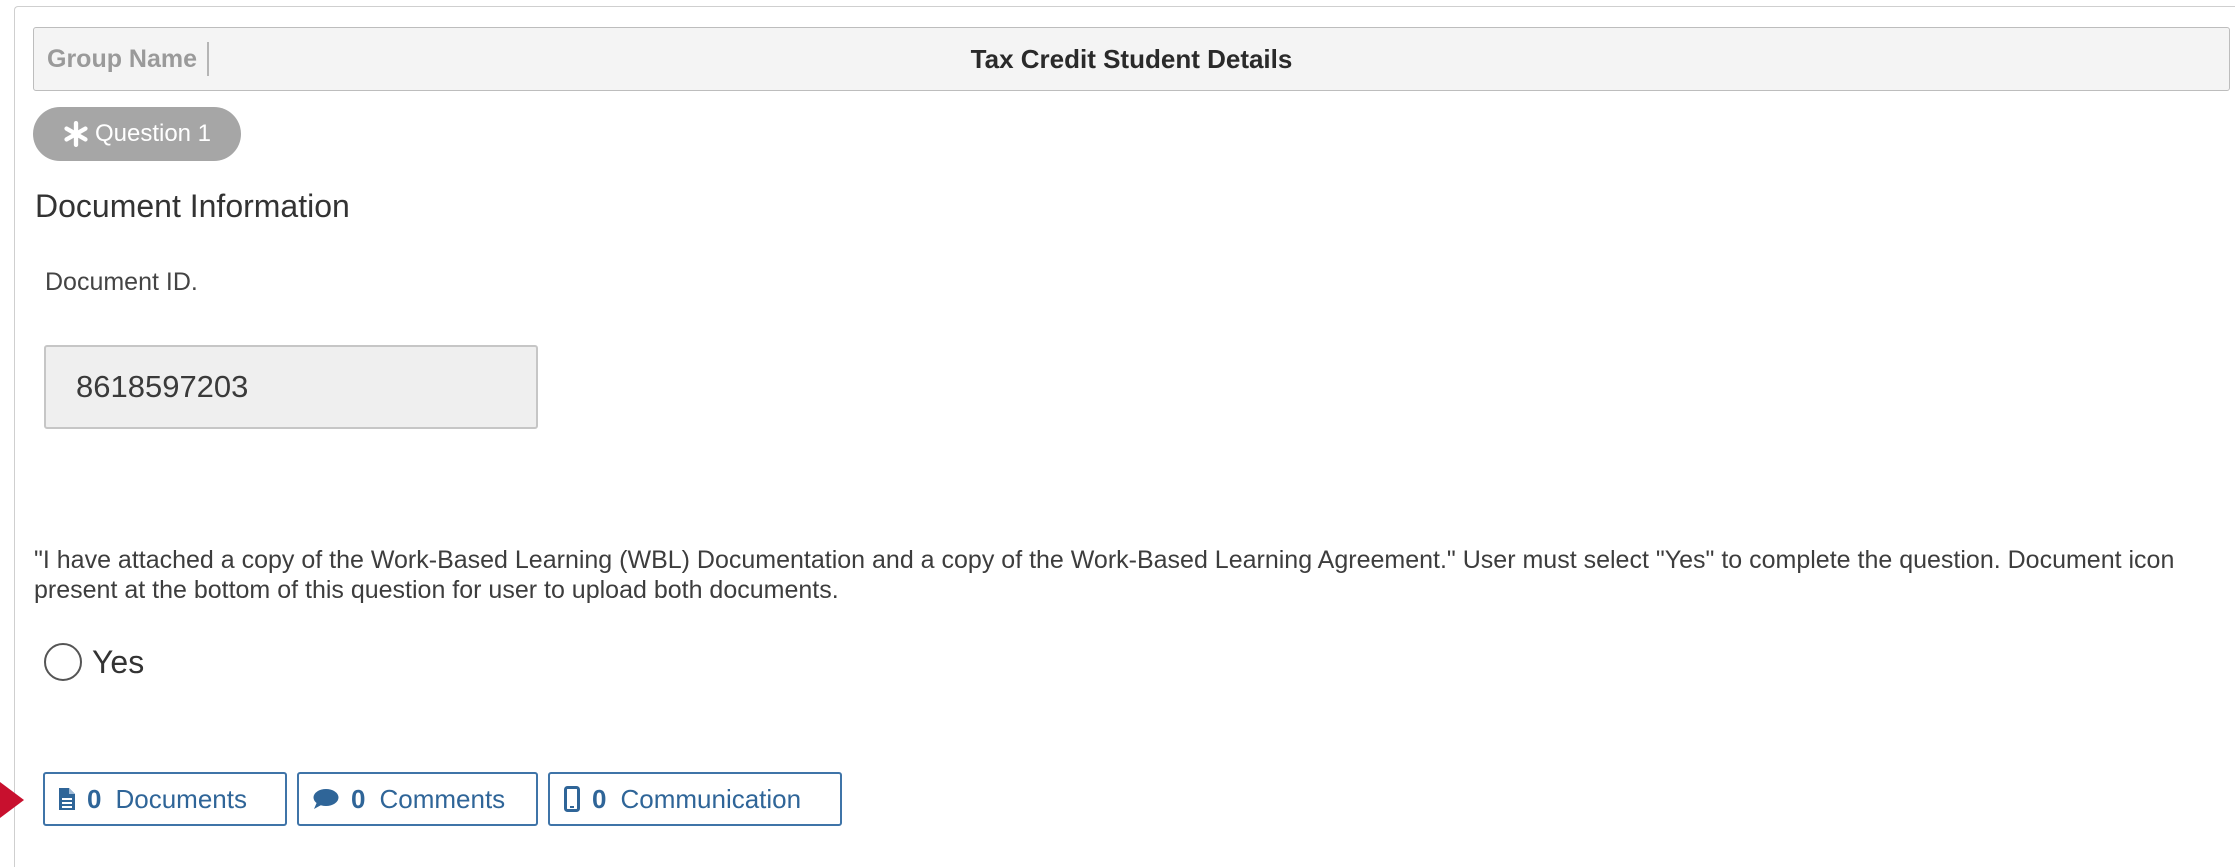  What do you see at coordinates (599, 798) in the screenshot?
I see `communication-count: 0` at bounding box center [599, 798].